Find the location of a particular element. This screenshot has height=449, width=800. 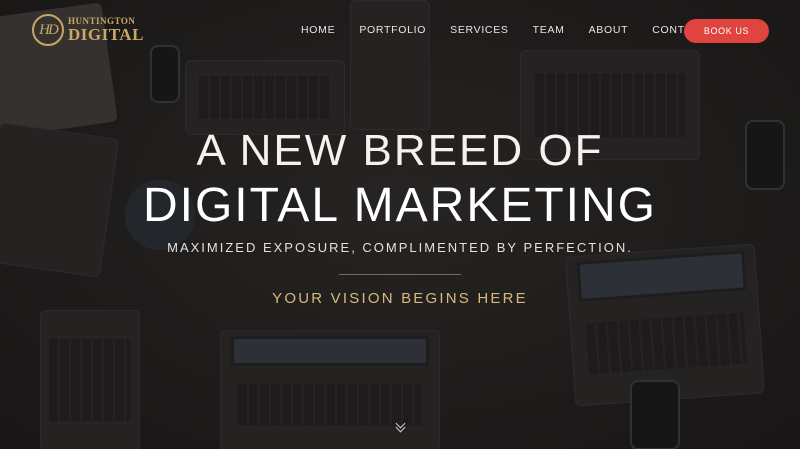

hero-headline-line1: A NEW BREED OF is located at coordinates (400, 150).